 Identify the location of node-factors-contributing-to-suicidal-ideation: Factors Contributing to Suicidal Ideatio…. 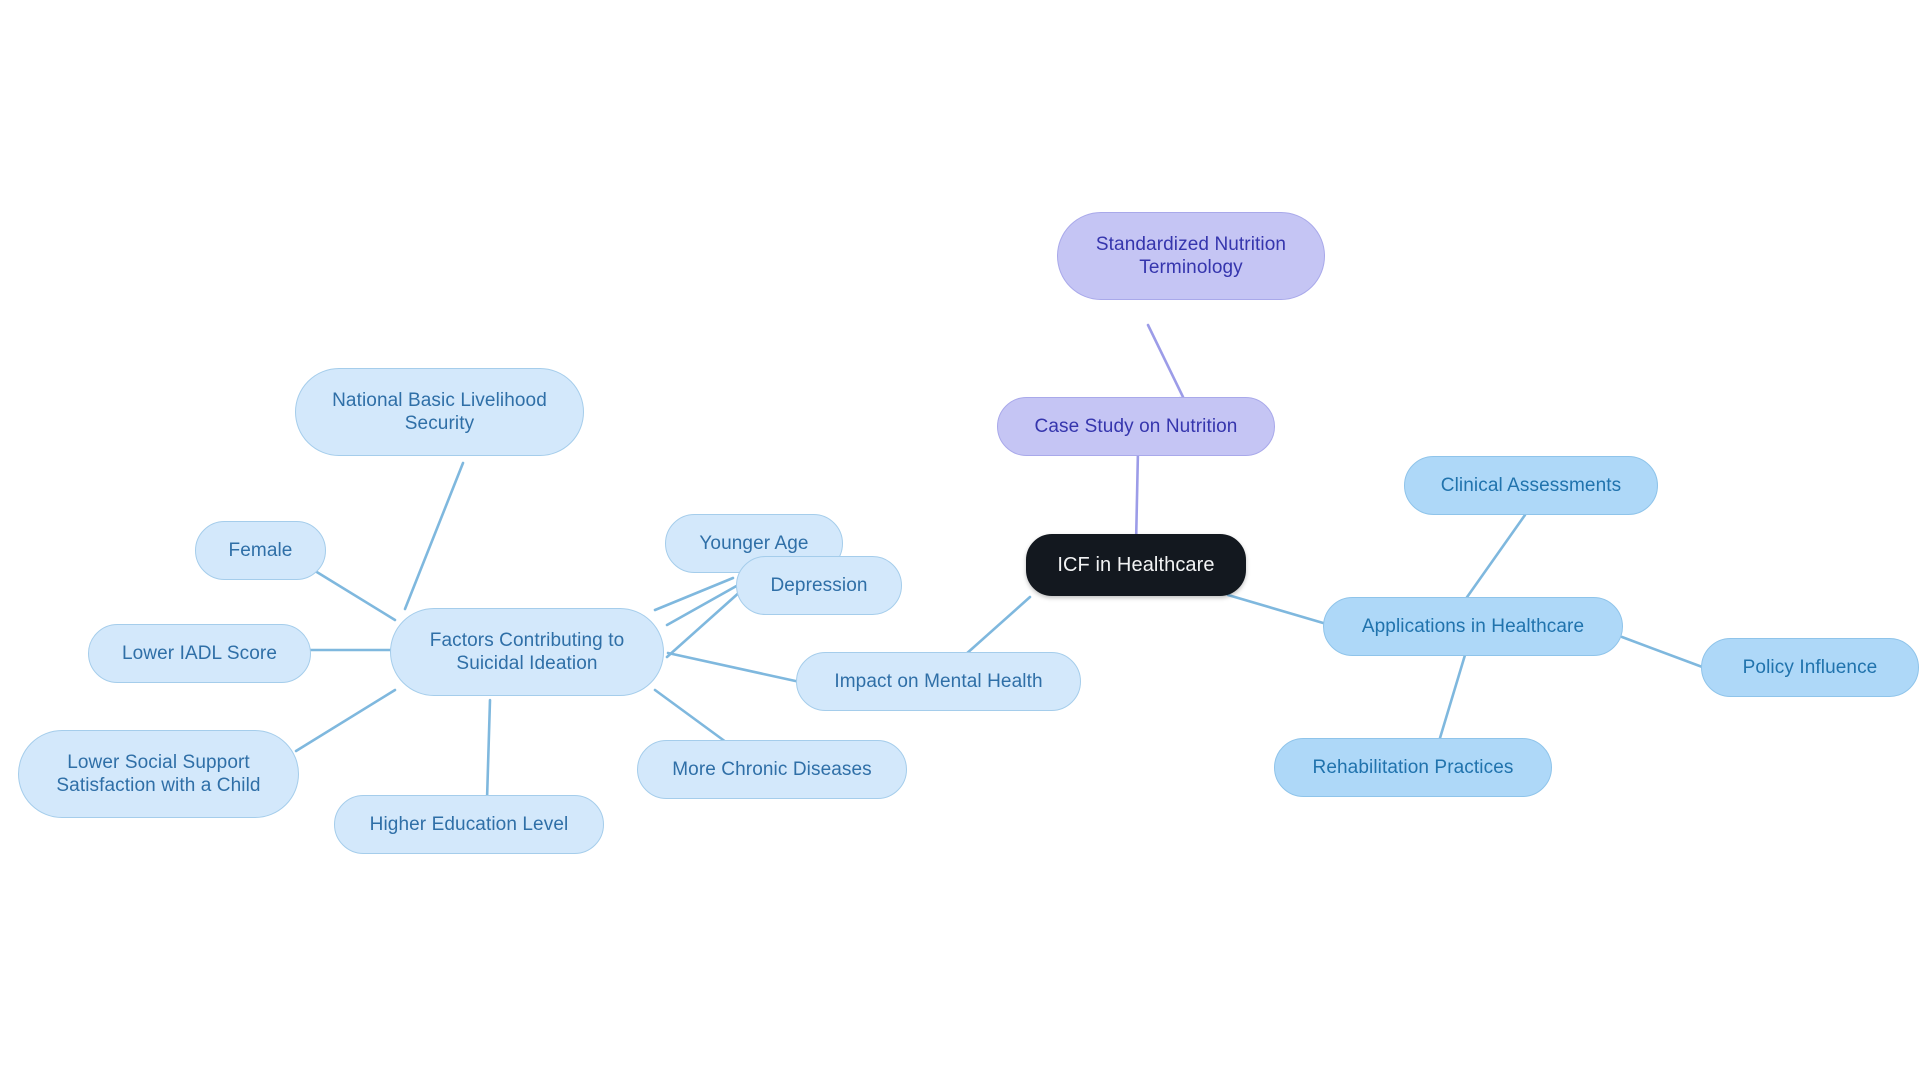
(527, 652).